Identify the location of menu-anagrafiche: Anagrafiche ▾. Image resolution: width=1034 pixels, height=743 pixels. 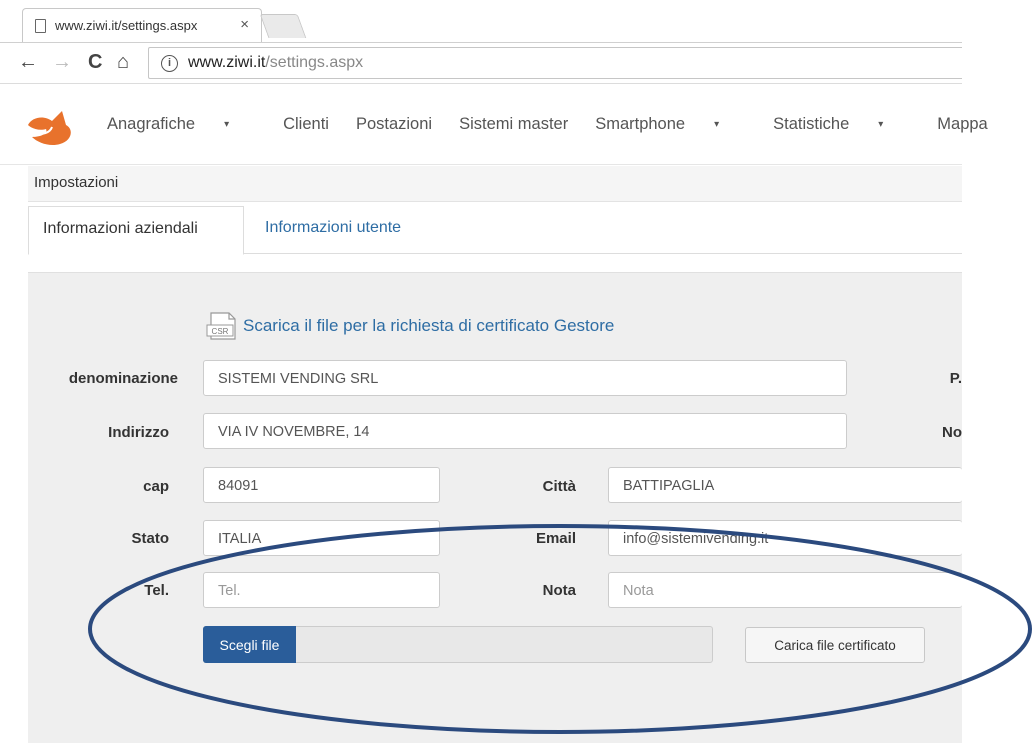
(181, 124).